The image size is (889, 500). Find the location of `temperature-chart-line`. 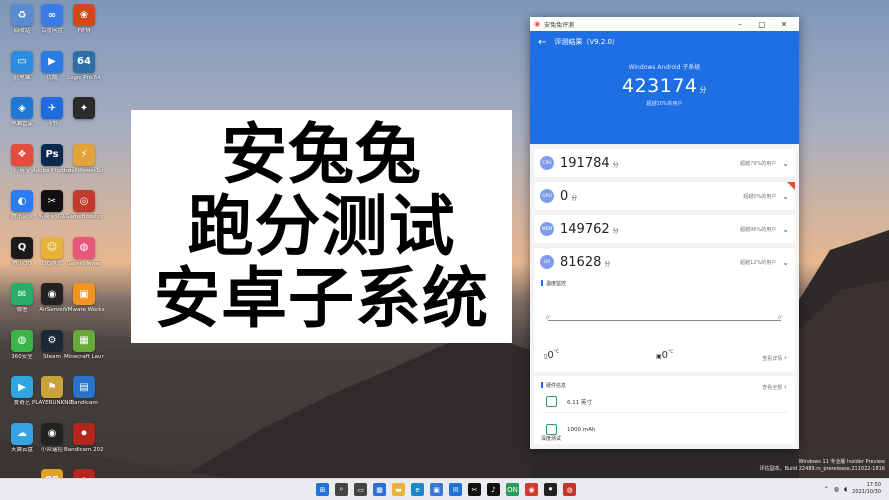

temperature-chart-line is located at coordinates (664, 320).